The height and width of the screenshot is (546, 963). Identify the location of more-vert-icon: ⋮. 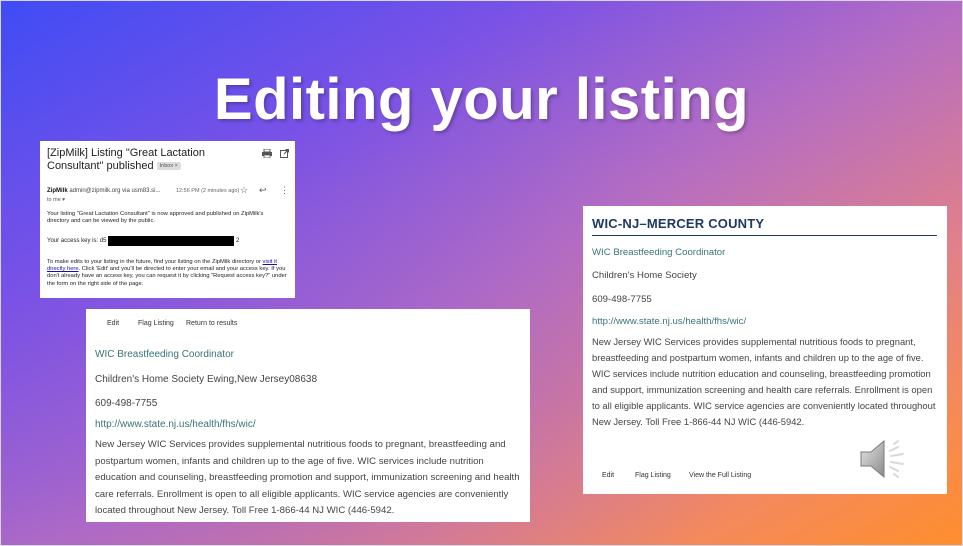
(284, 190).